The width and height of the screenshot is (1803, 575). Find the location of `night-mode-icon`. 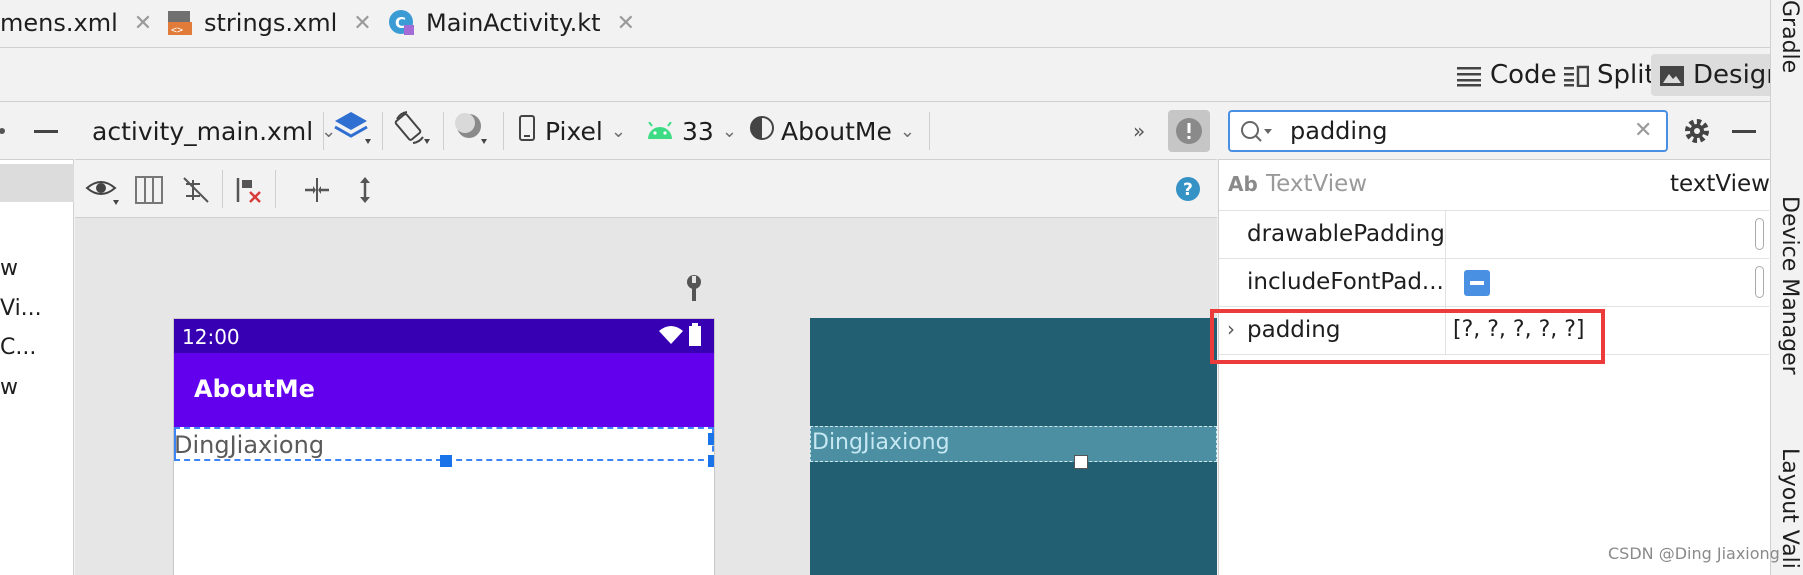

night-mode-icon is located at coordinates (473, 131).